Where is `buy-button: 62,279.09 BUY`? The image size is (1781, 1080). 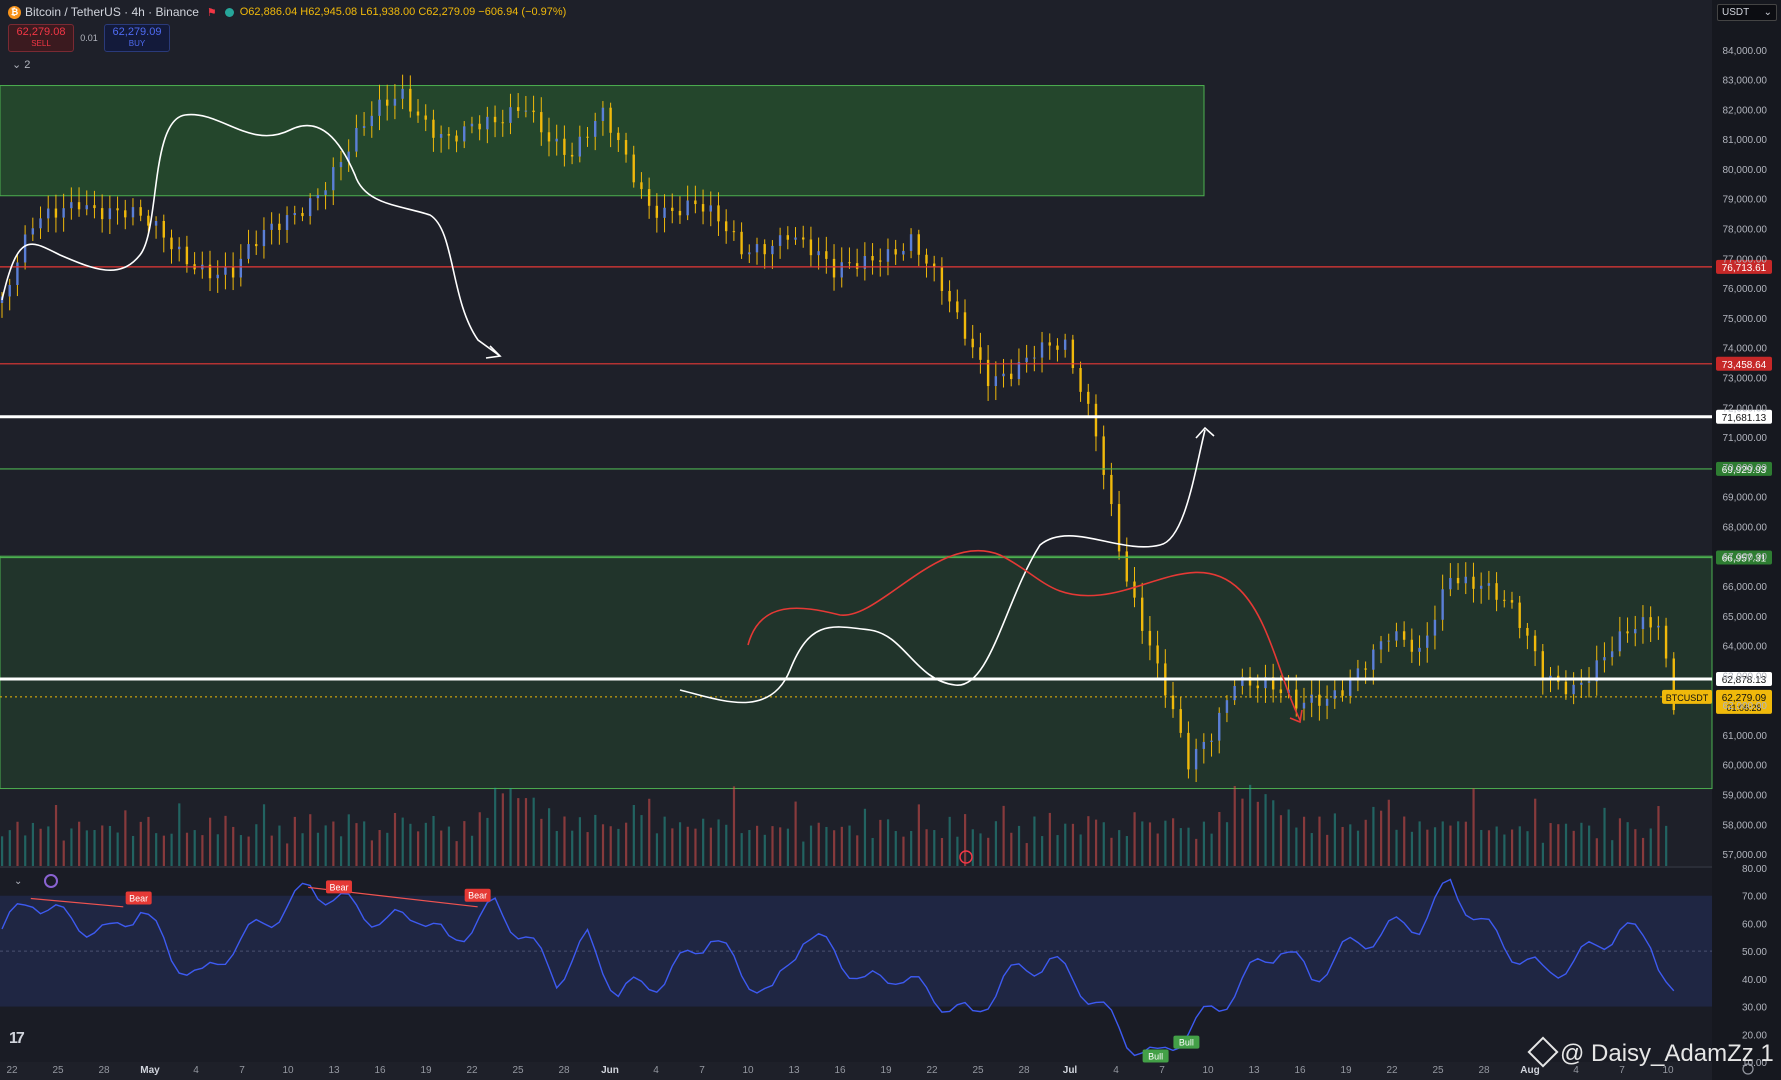 buy-button: 62,279.09 BUY is located at coordinates (137, 38).